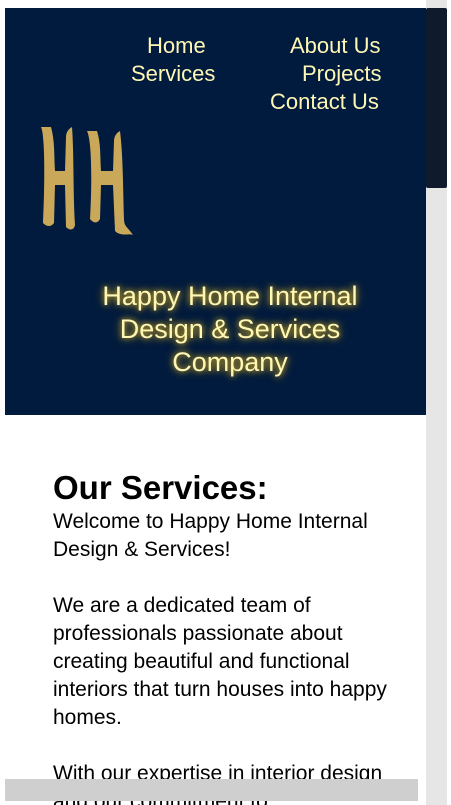  What do you see at coordinates (436, 98) in the screenshot?
I see `scrollbar-thumb` at bounding box center [436, 98].